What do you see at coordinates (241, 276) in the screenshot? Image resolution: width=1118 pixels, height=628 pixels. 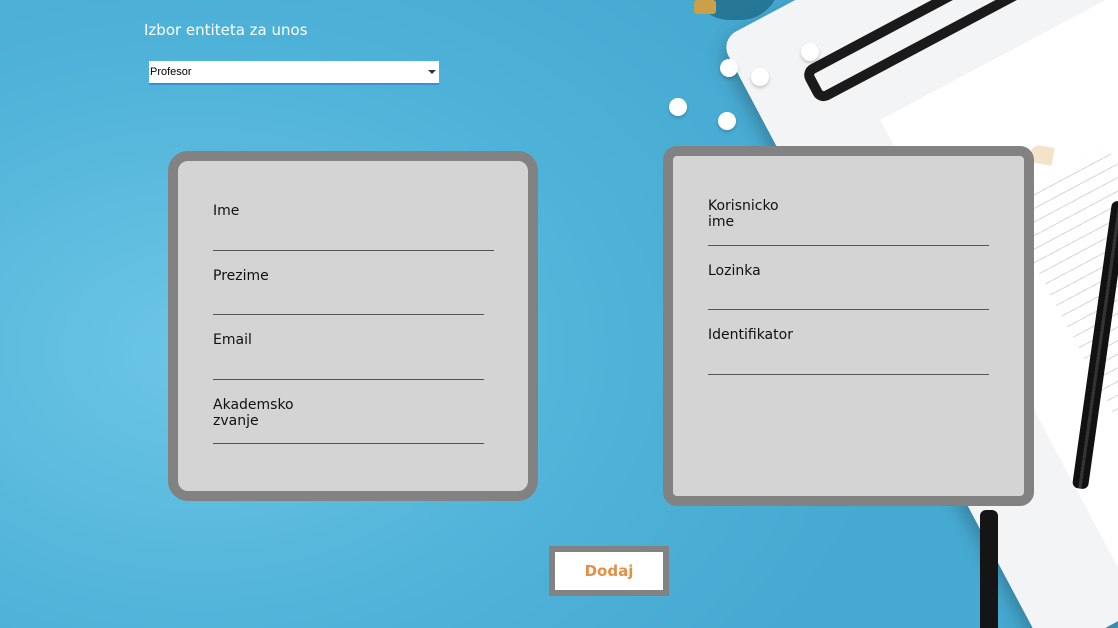 I see `prezime-label: Prezime` at bounding box center [241, 276].